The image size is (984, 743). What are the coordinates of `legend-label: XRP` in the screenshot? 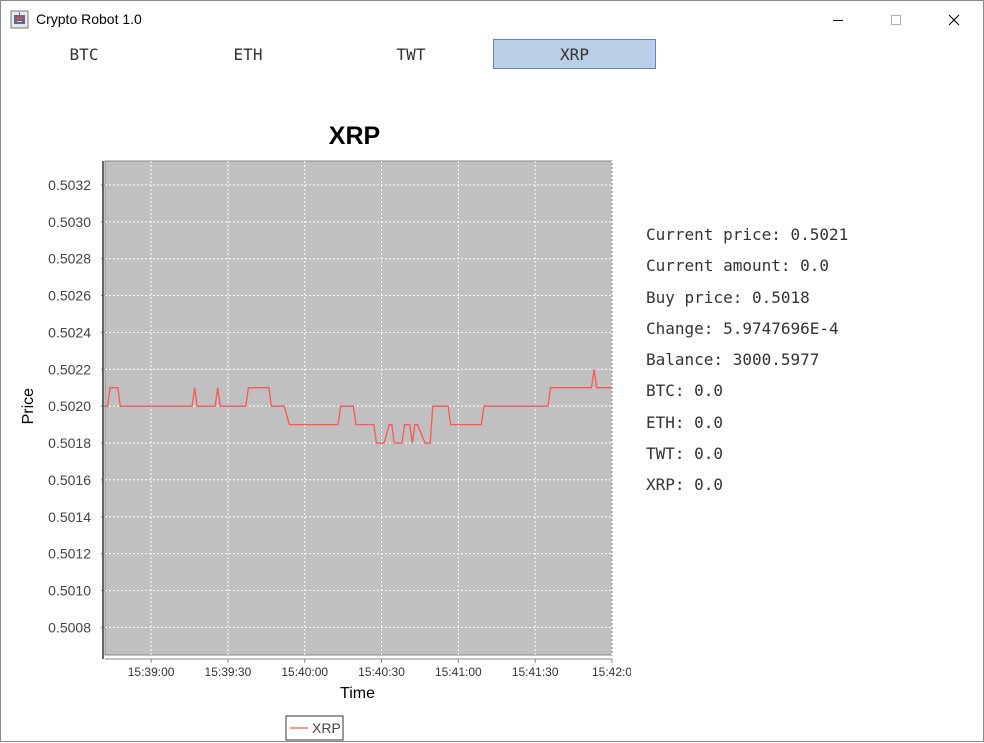 It's located at (326, 728).